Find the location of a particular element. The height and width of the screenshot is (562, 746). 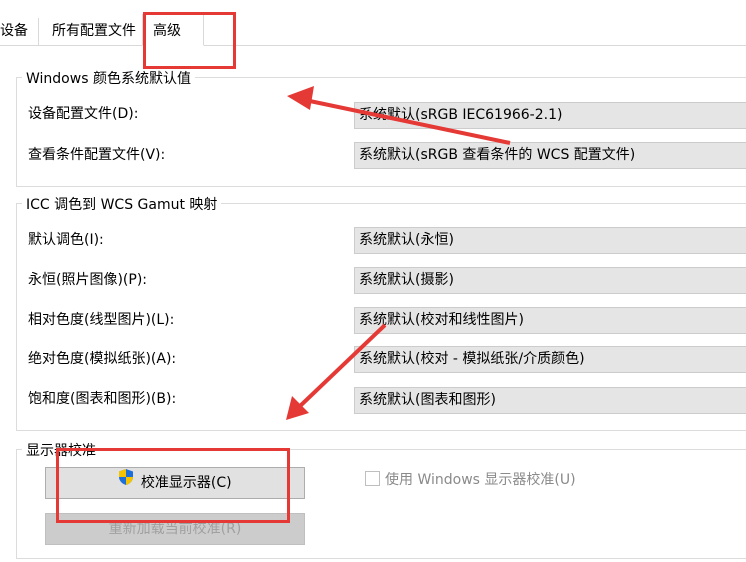

default-intent-label: 默认调色(I): is located at coordinates (66, 240).